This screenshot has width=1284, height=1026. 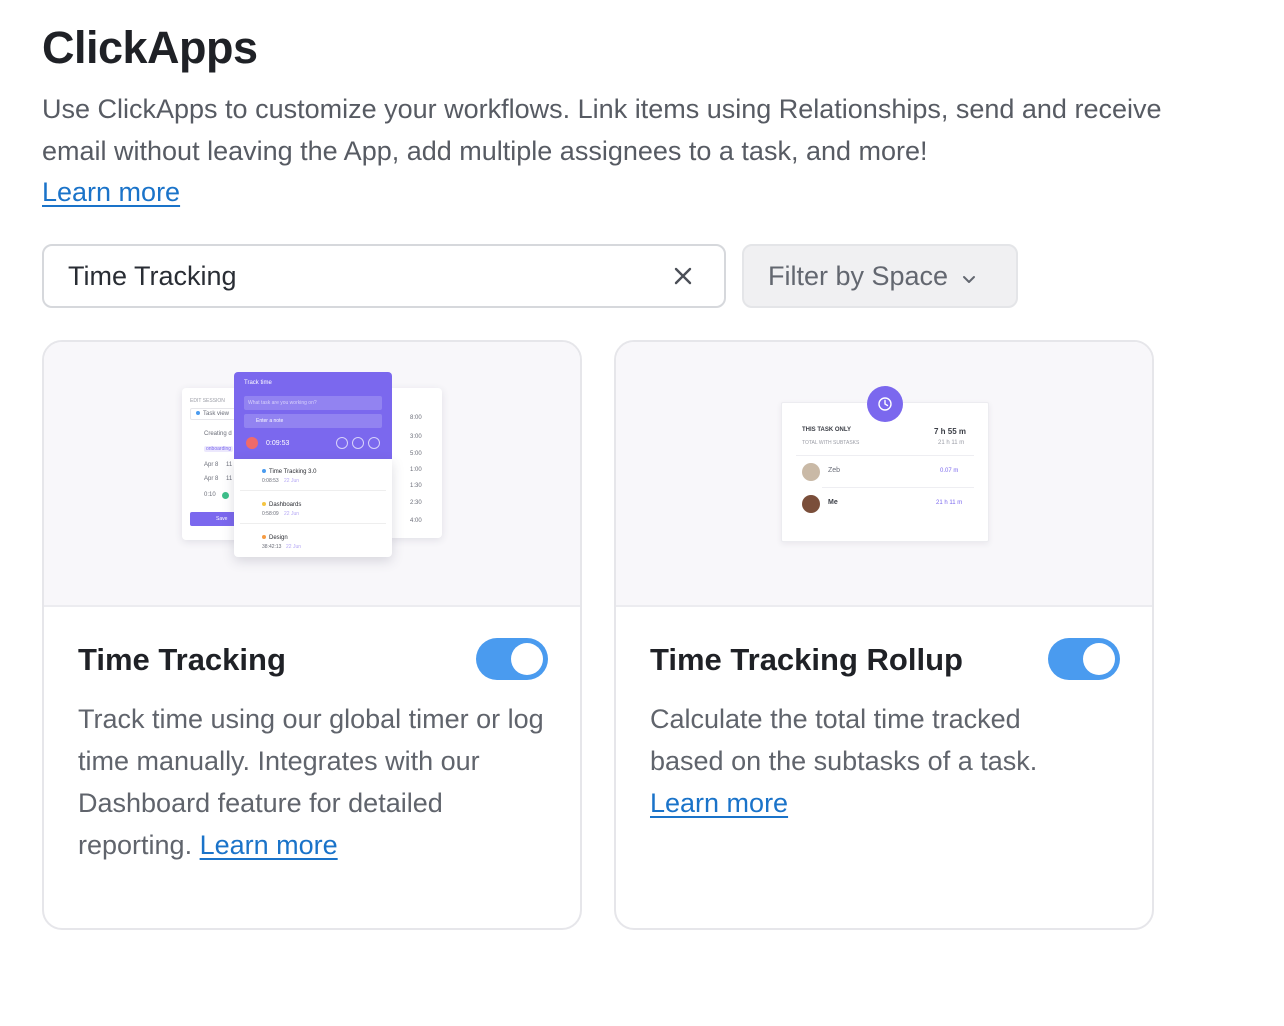 What do you see at coordinates (416, 418) in the screenshot?
I see `time-0: 8:00` at bounding box center [416, 418].